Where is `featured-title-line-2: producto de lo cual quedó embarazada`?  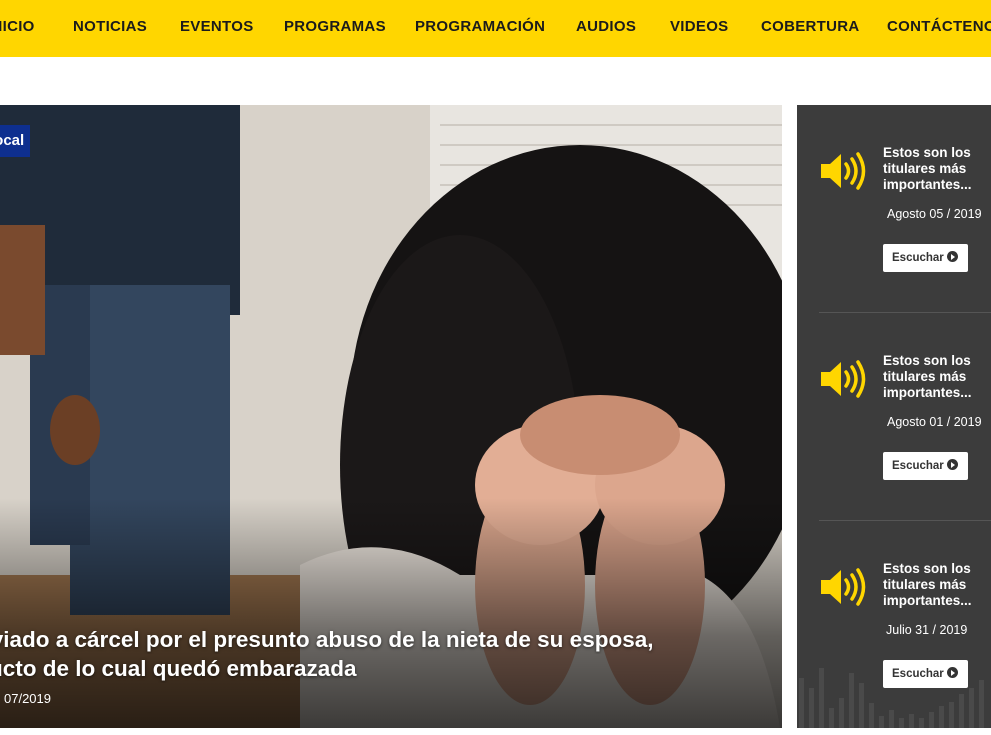
featured-title-line-2: producto de lo cual quedó embarazada is located at coordinates (331, 668).